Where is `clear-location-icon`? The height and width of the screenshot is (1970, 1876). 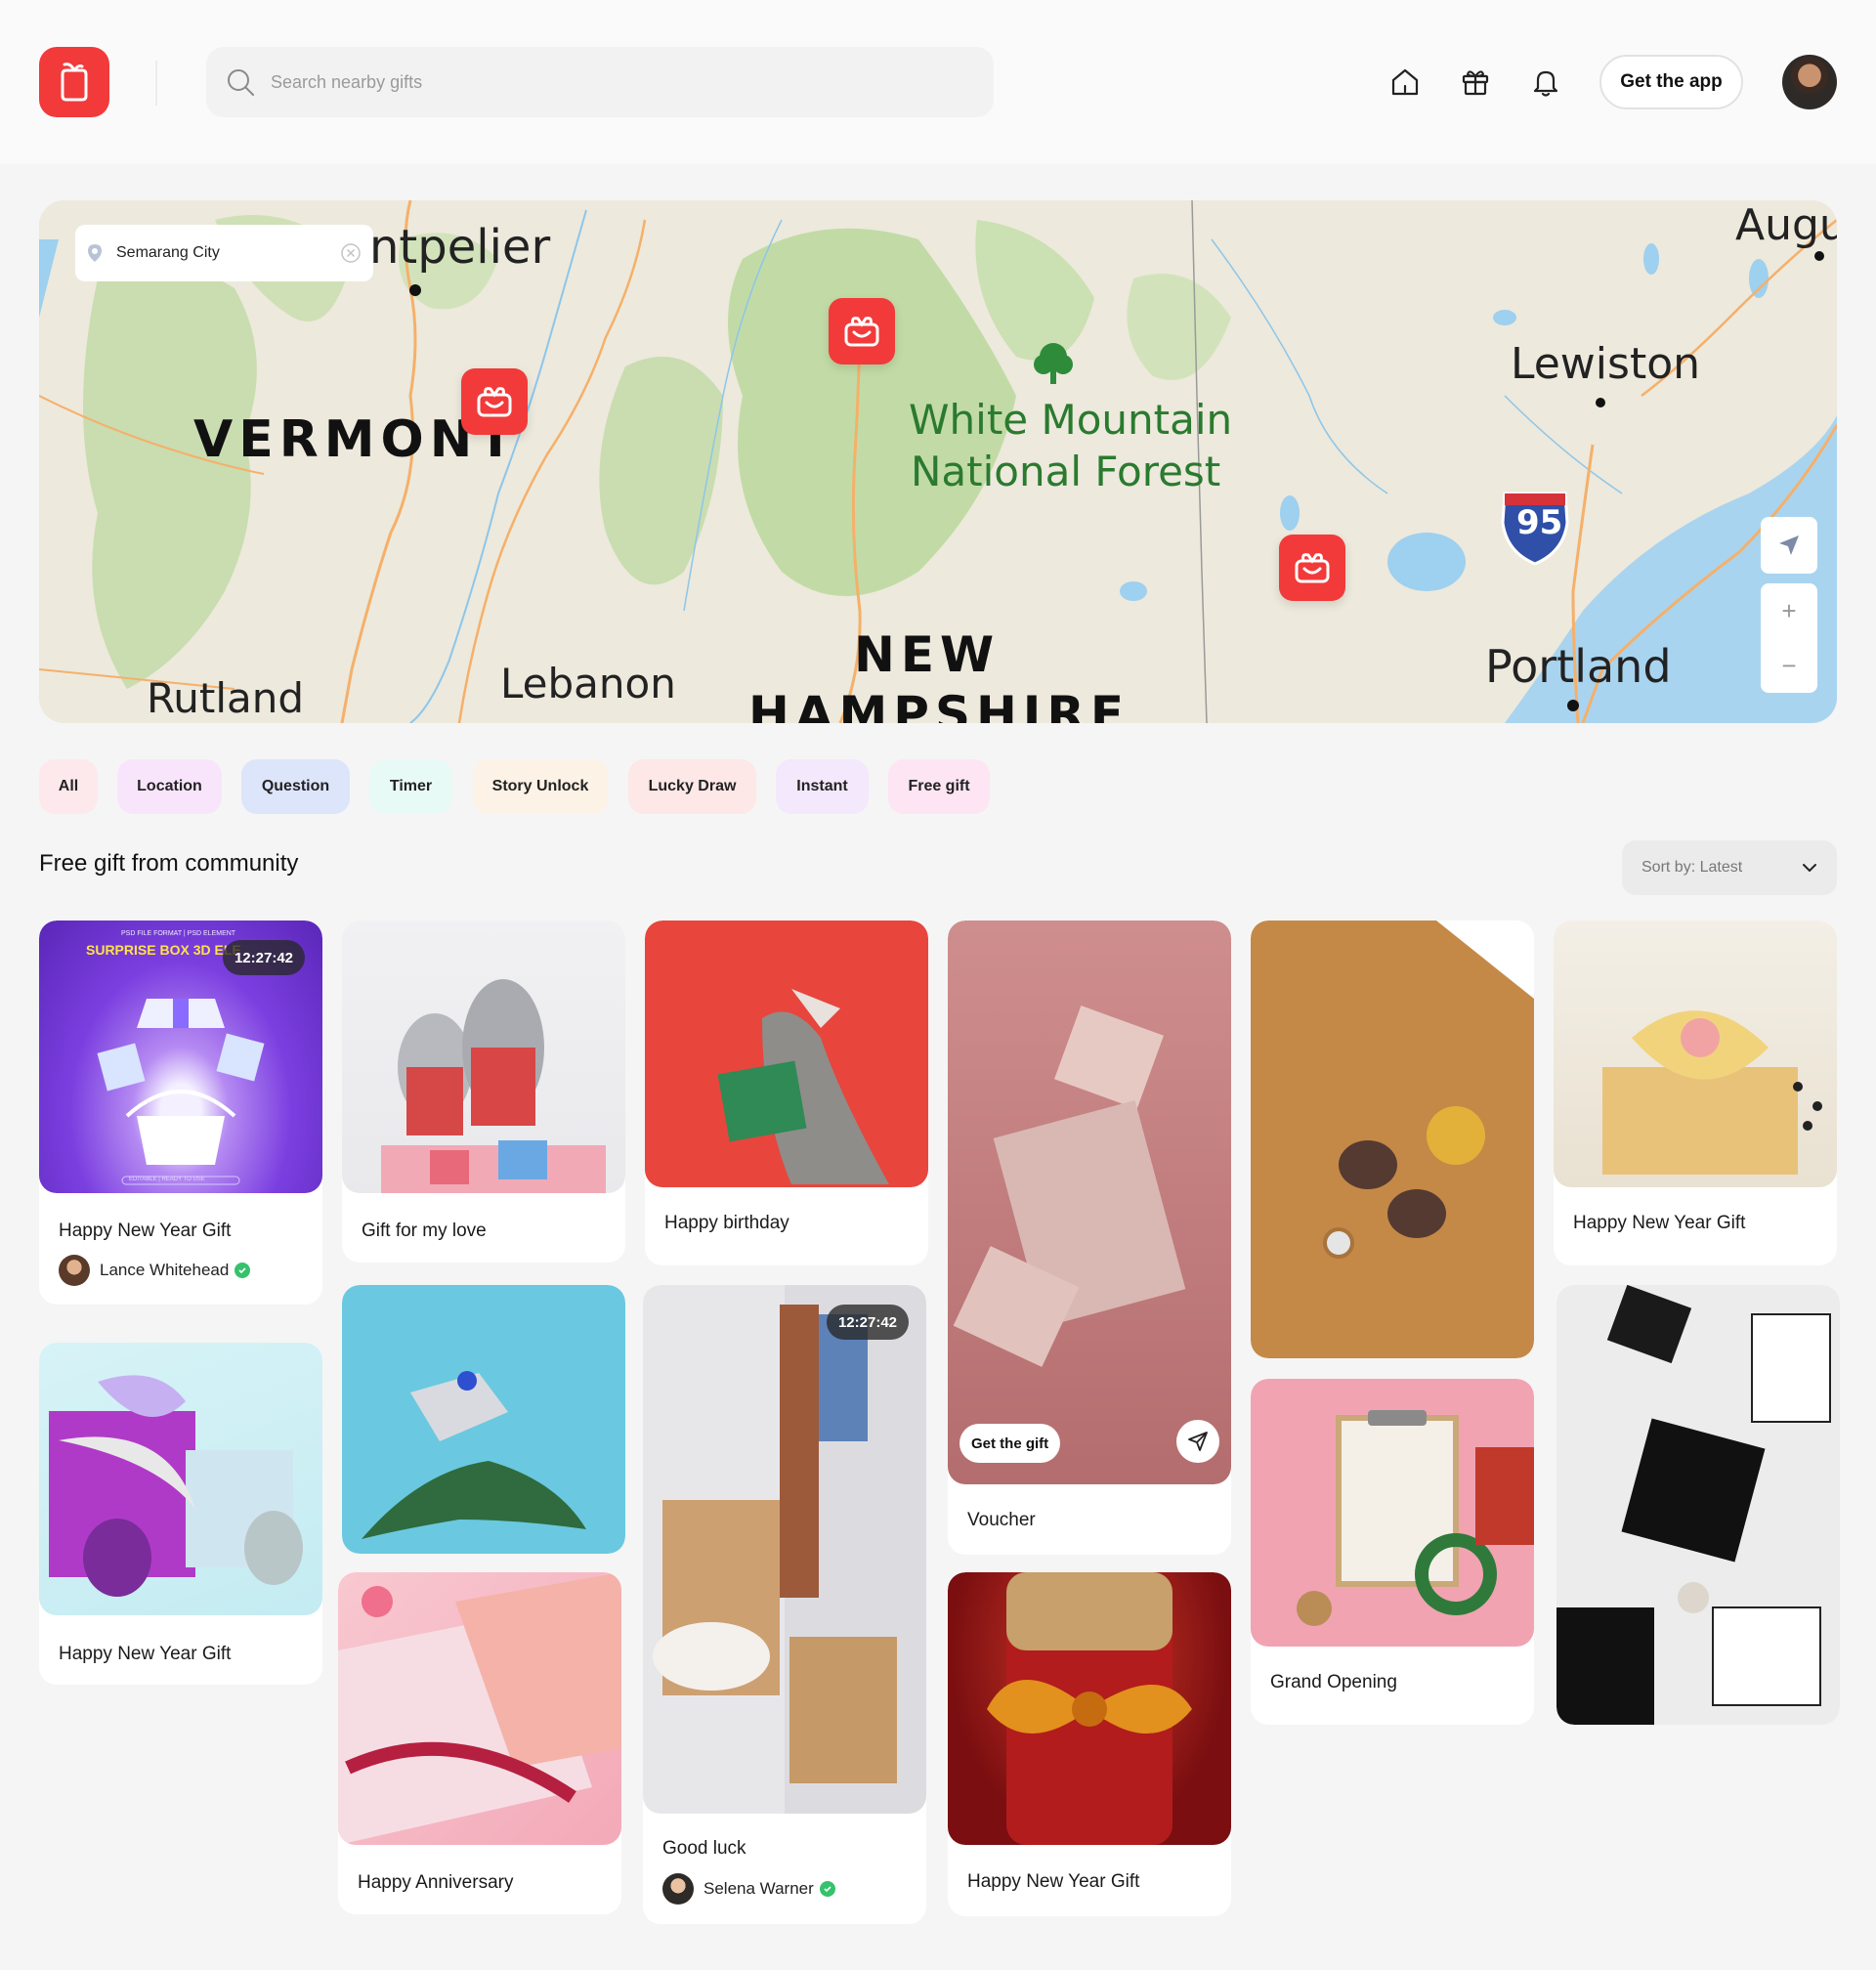 clear-location-icon is located at coordinates (351, 253).